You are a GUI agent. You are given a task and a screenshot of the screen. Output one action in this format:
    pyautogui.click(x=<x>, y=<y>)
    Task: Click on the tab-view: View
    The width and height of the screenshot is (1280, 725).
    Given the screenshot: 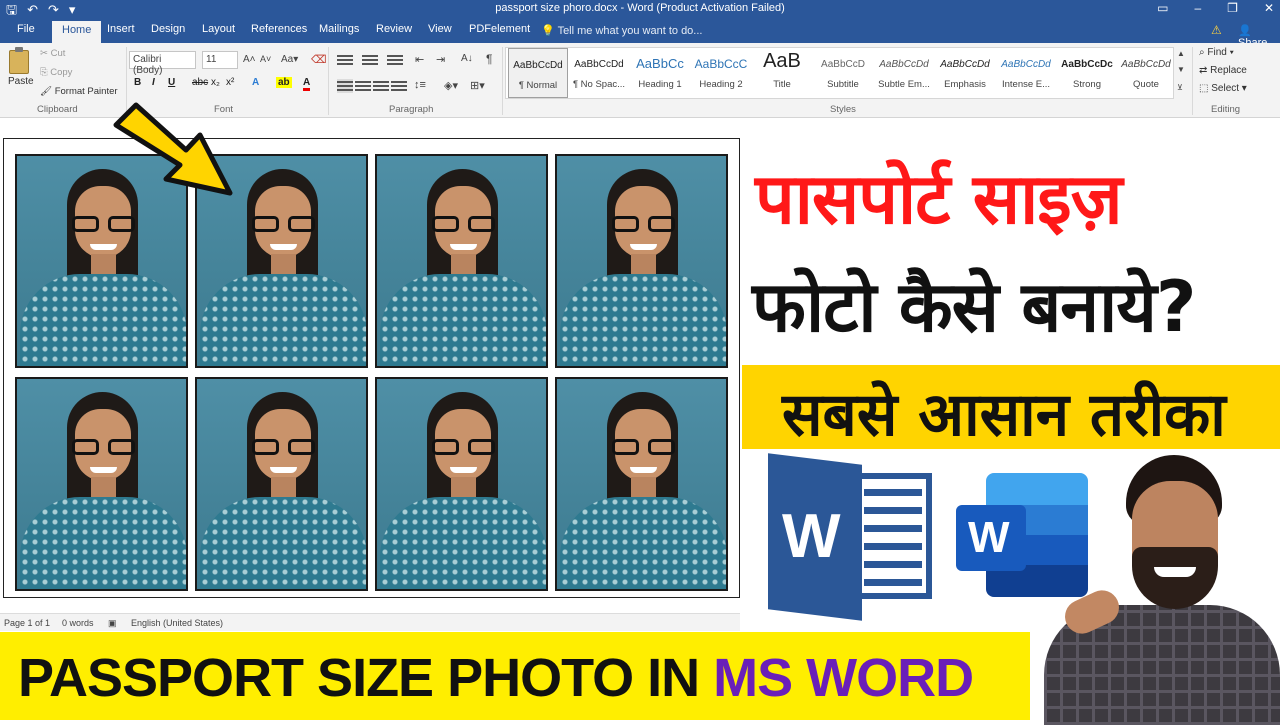 What is the action you would take?
    pyautogui.click(x=440, y=29)
    